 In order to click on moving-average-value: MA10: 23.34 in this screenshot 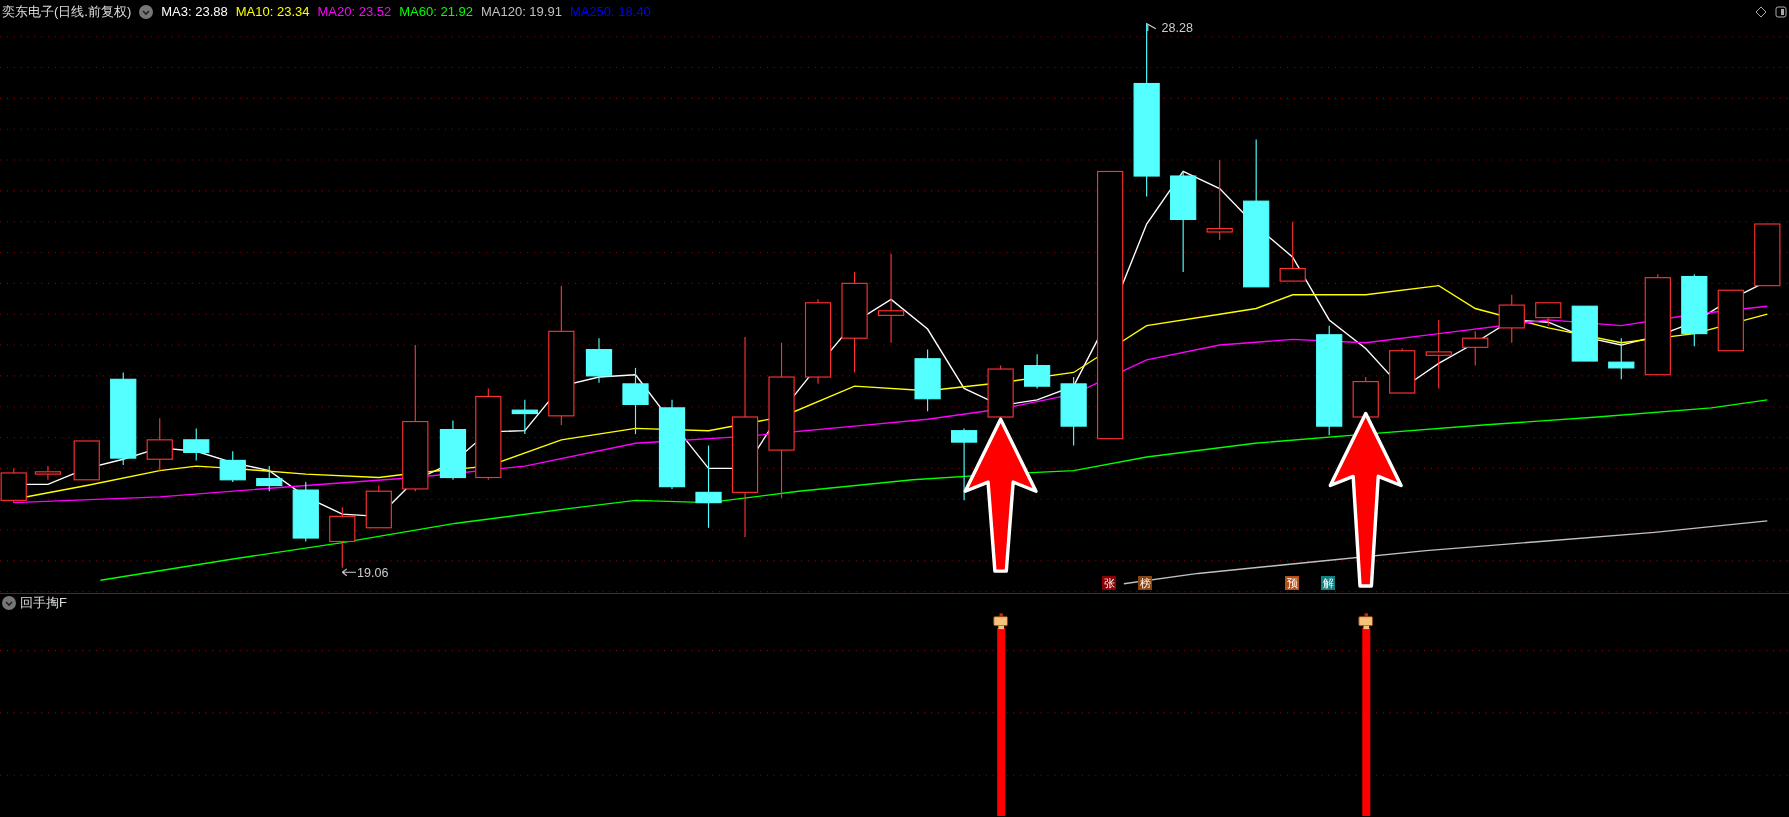, I will do `click(272, 11)`.